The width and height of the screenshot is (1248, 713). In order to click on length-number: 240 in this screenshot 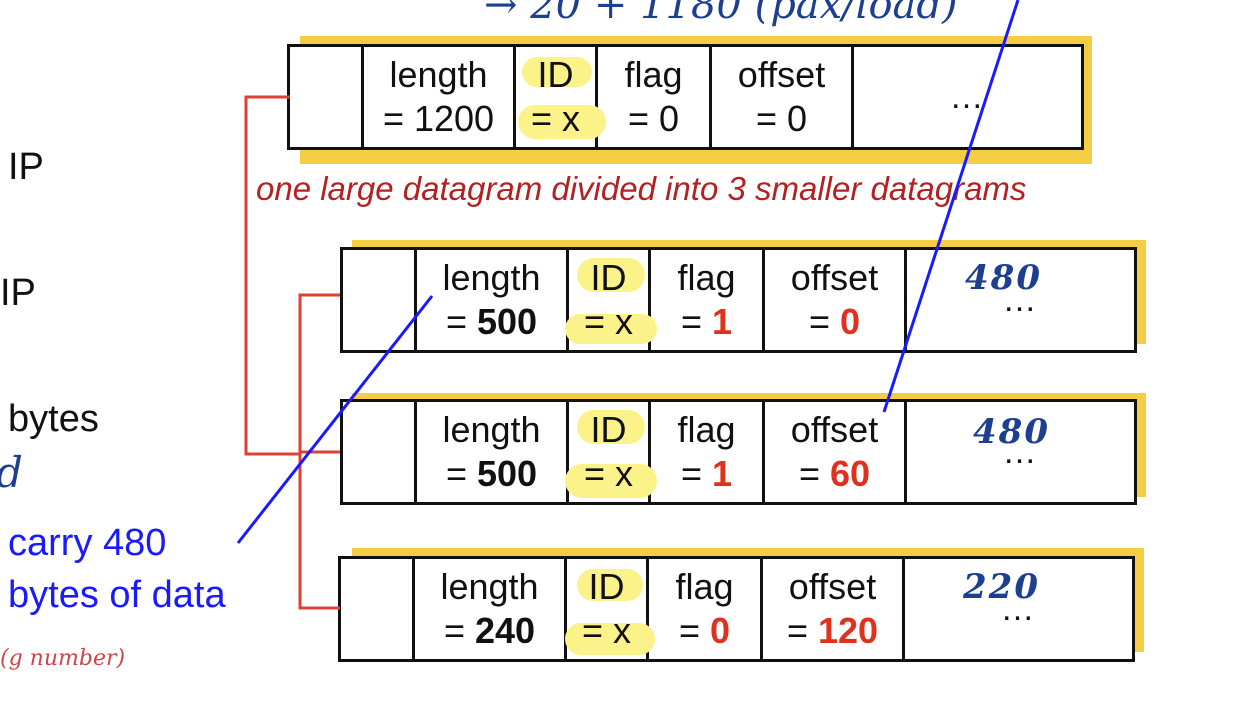, I will do `click(505, 630)`.